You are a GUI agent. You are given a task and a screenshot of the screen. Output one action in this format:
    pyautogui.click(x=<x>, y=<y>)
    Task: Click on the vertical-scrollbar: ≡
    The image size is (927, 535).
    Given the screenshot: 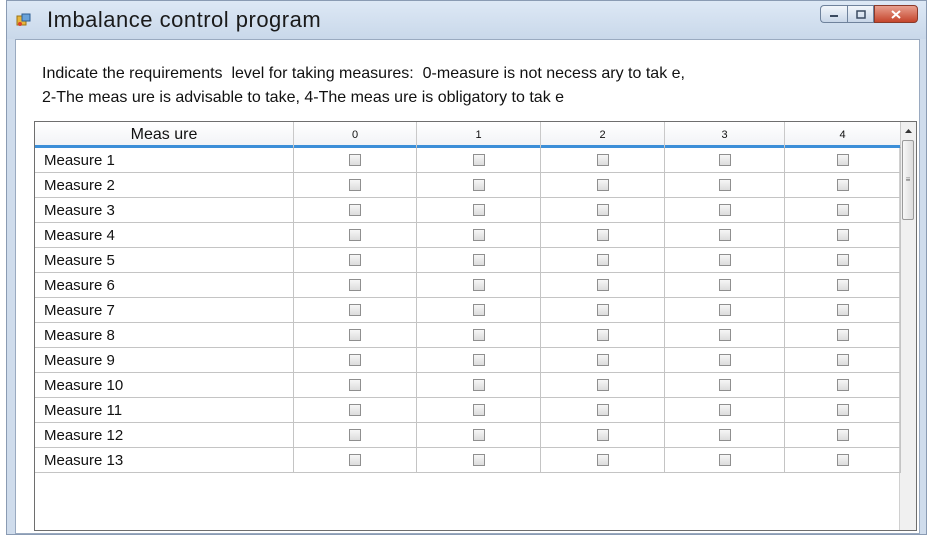 What is the action you would take?
    pyautogui.click(x=907, y=326)
    